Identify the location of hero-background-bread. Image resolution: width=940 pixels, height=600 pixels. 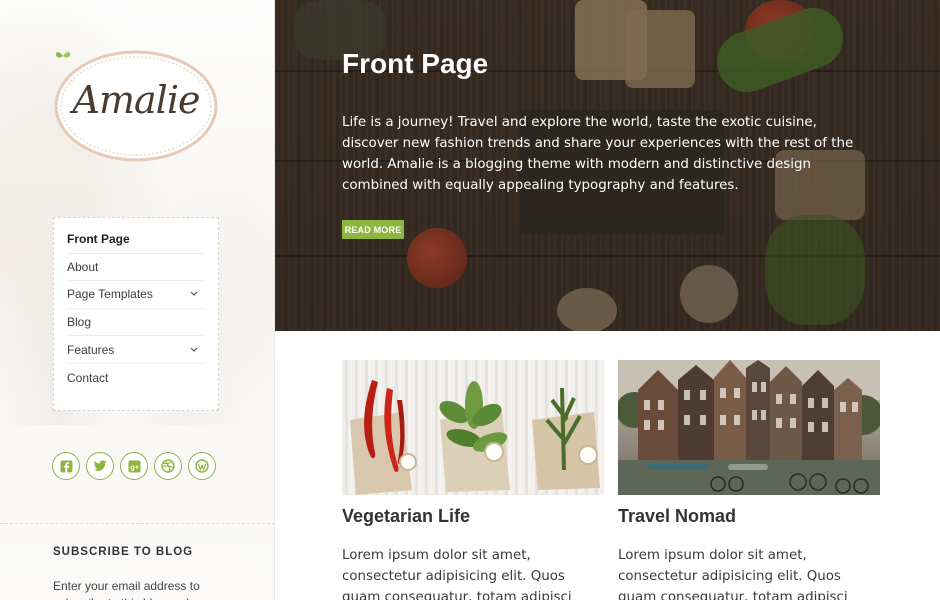
(660, 49).